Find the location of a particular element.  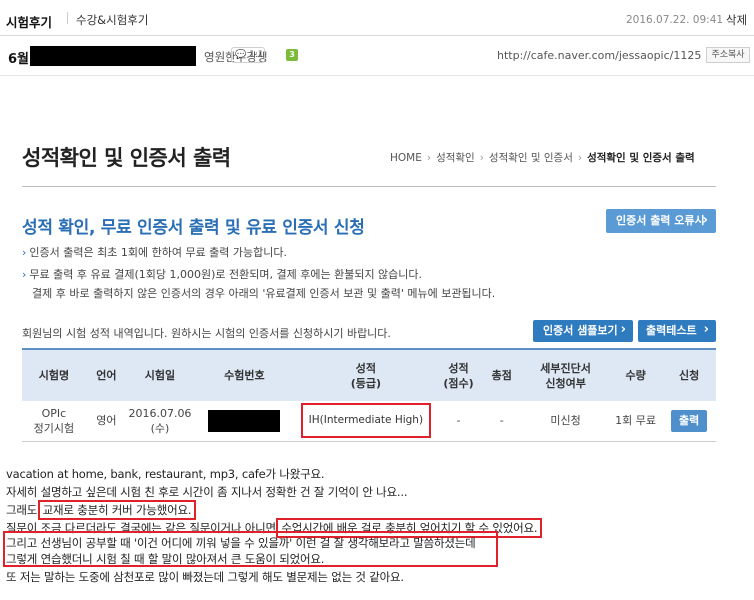

column-header: 성적 (점수) is located at coordinates (458, 374).